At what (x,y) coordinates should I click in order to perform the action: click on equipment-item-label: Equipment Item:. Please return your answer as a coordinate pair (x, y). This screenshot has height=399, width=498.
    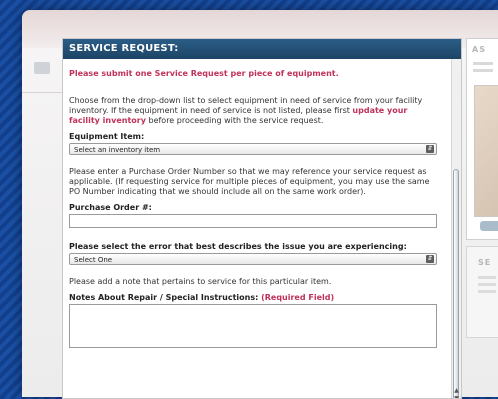
    Looking at the image, I should click on (107, 136).